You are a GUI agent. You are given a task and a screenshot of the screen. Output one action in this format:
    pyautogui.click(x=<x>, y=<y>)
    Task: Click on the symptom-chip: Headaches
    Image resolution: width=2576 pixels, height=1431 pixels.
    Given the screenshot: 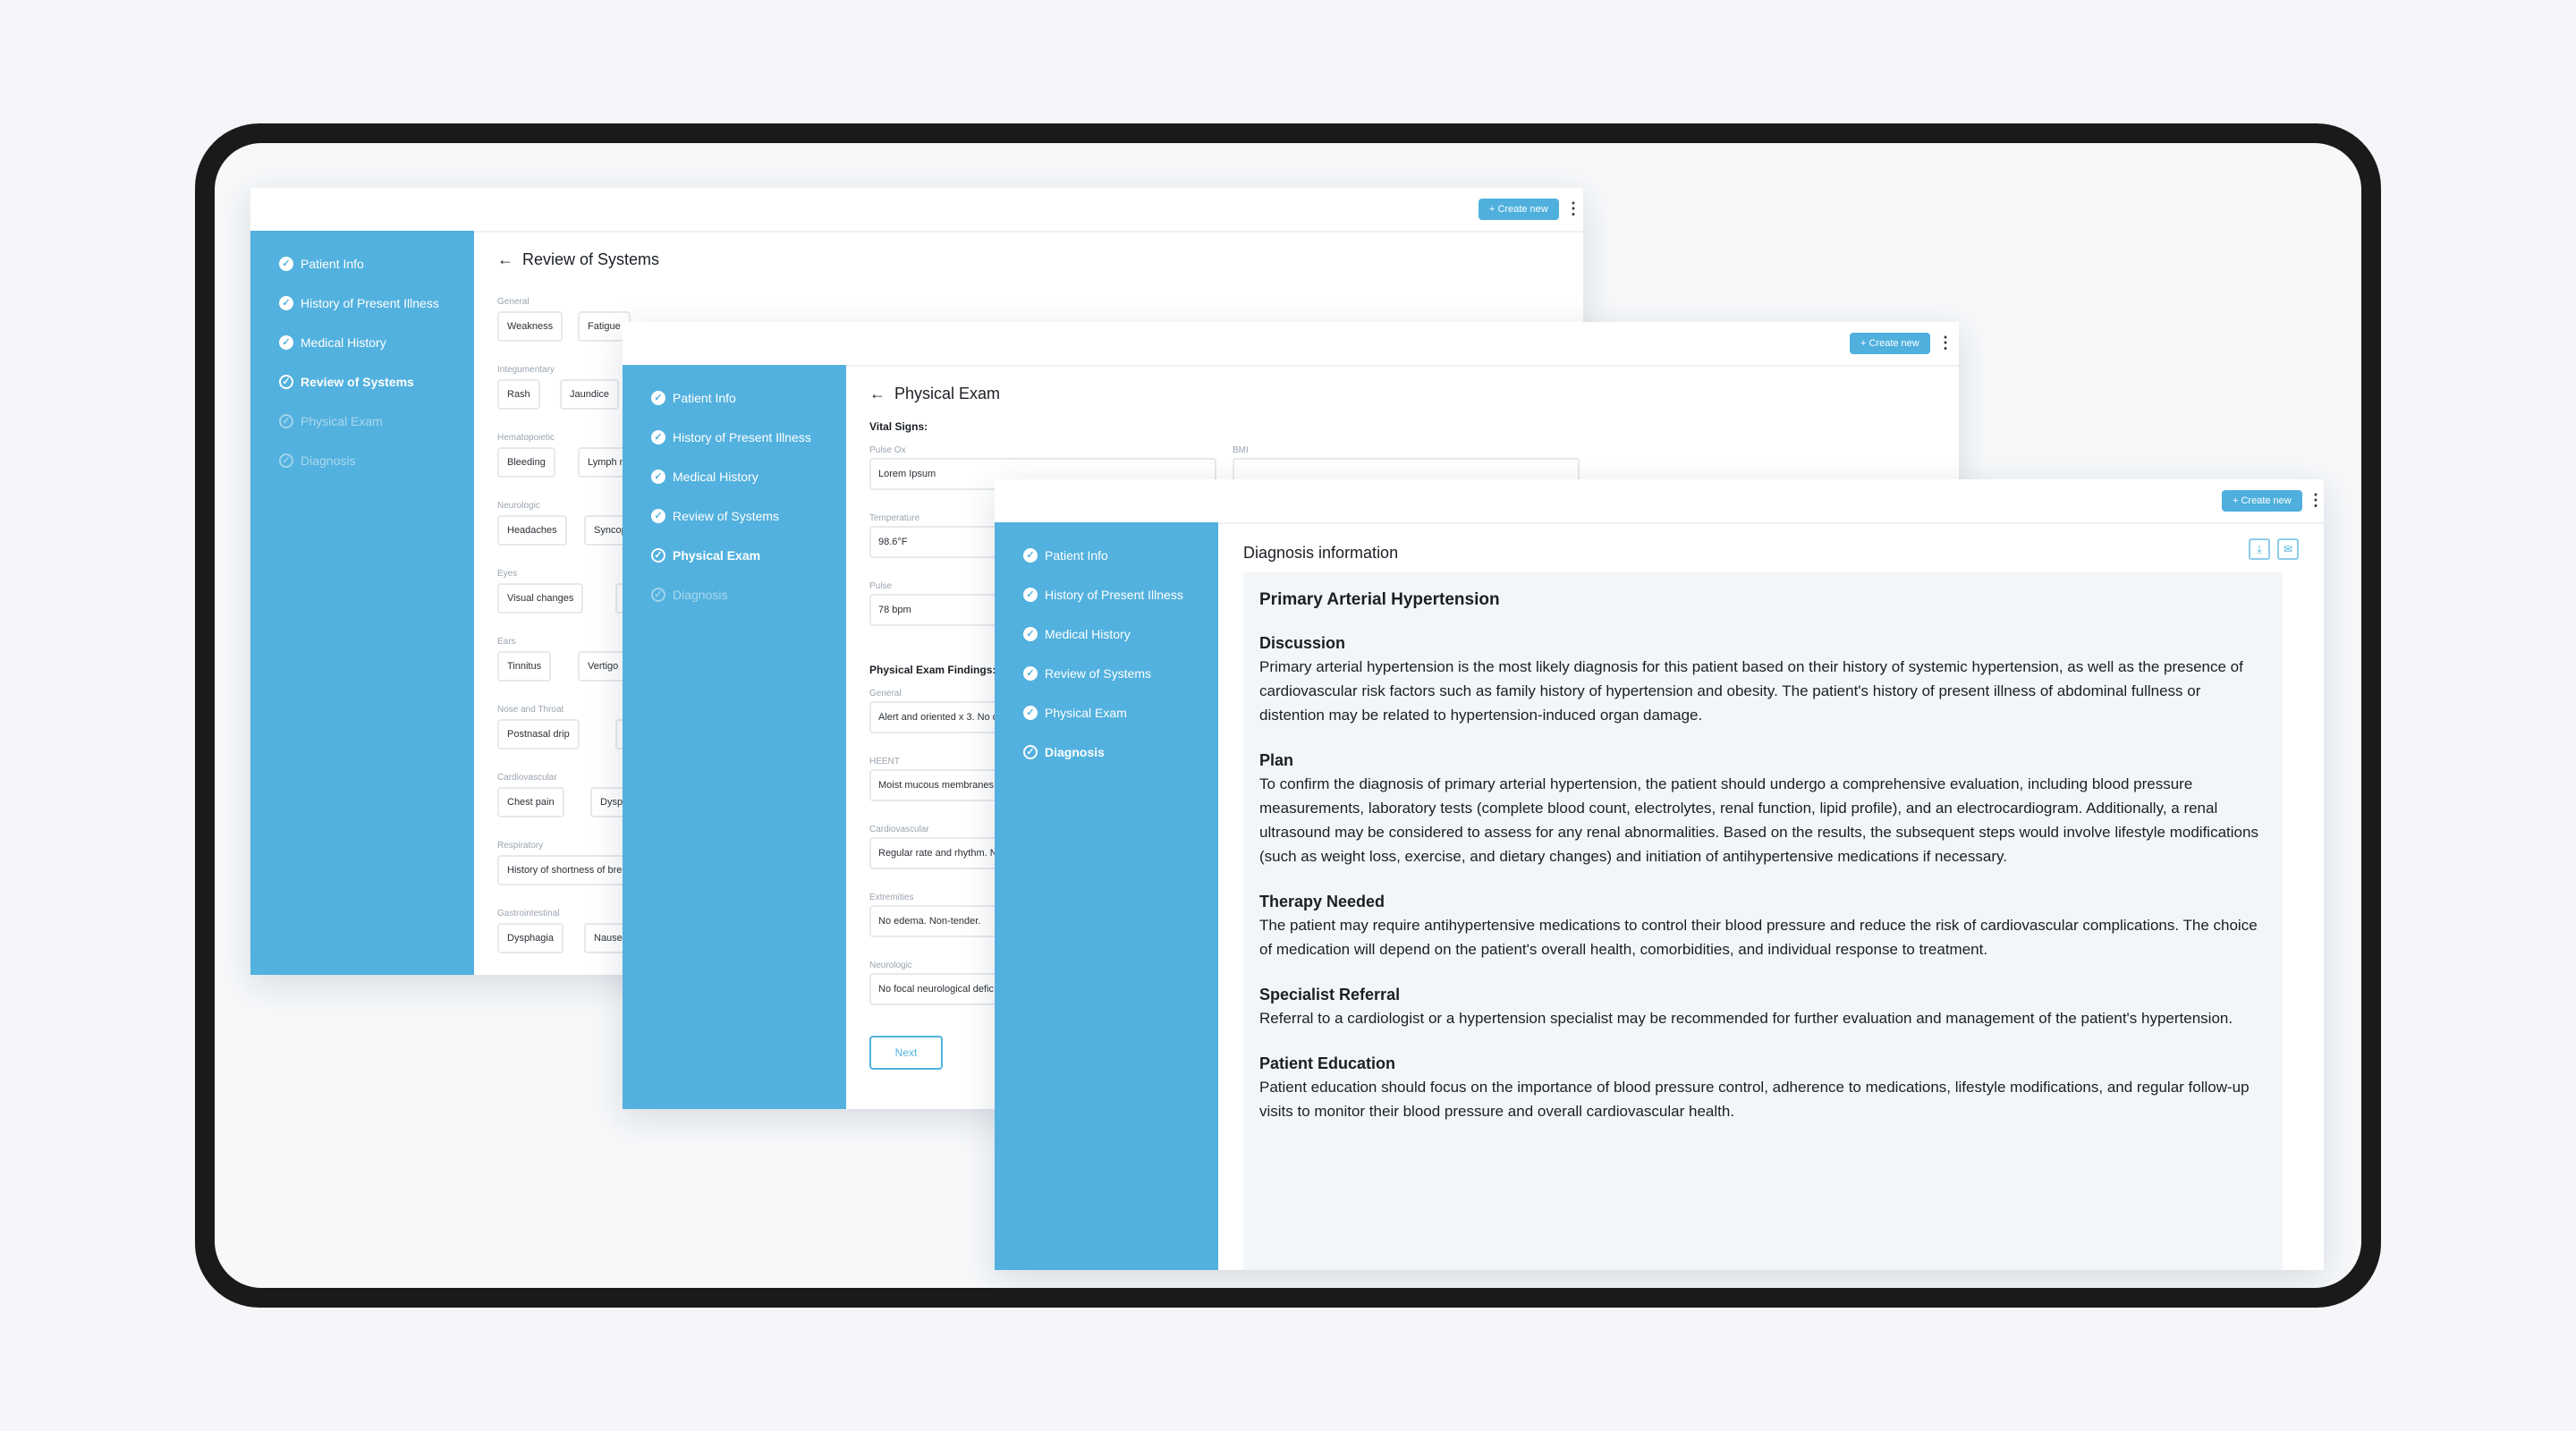 What is the action you would take?
    pyautogui.click(x=532, y=530)
    